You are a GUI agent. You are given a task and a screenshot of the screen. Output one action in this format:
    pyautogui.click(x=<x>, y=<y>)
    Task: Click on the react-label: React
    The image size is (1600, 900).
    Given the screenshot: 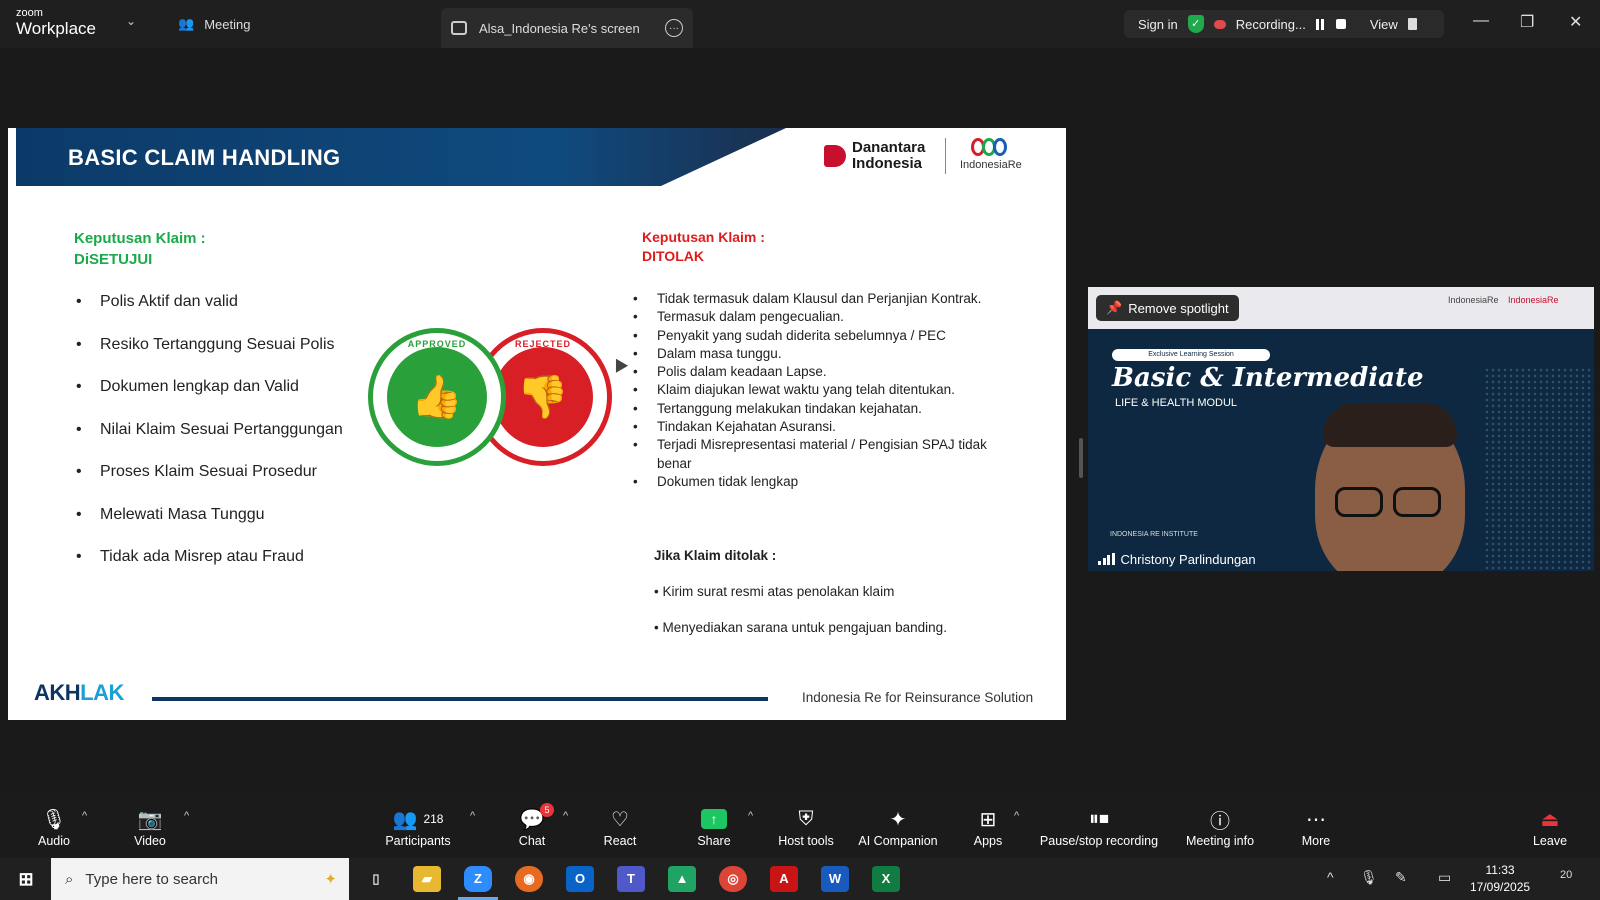 What is the action you would take?
    pyautogui.click(x=620, y=841)
    